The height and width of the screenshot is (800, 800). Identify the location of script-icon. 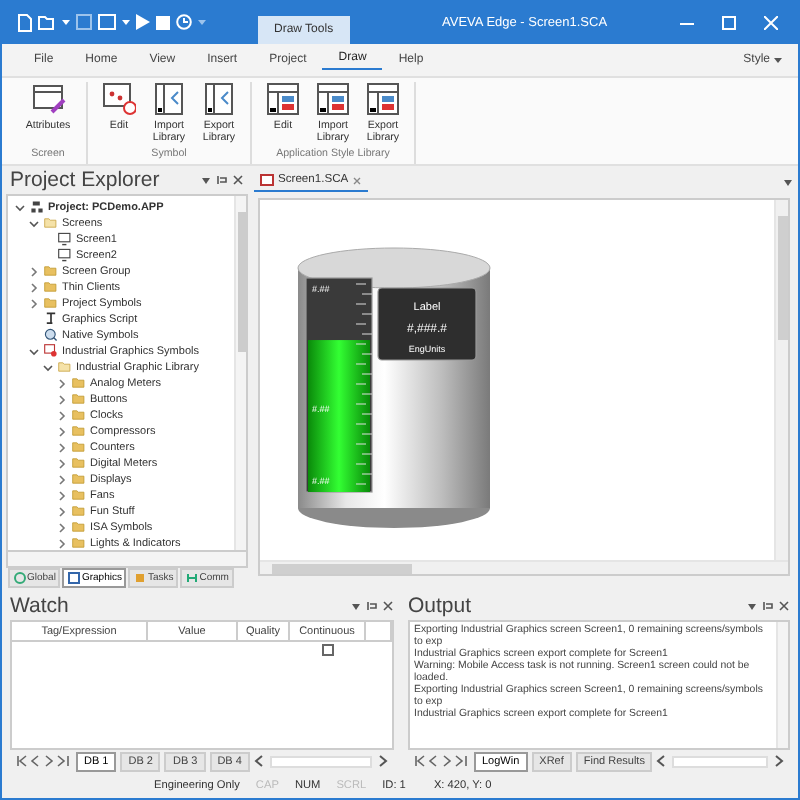
(51, 319).